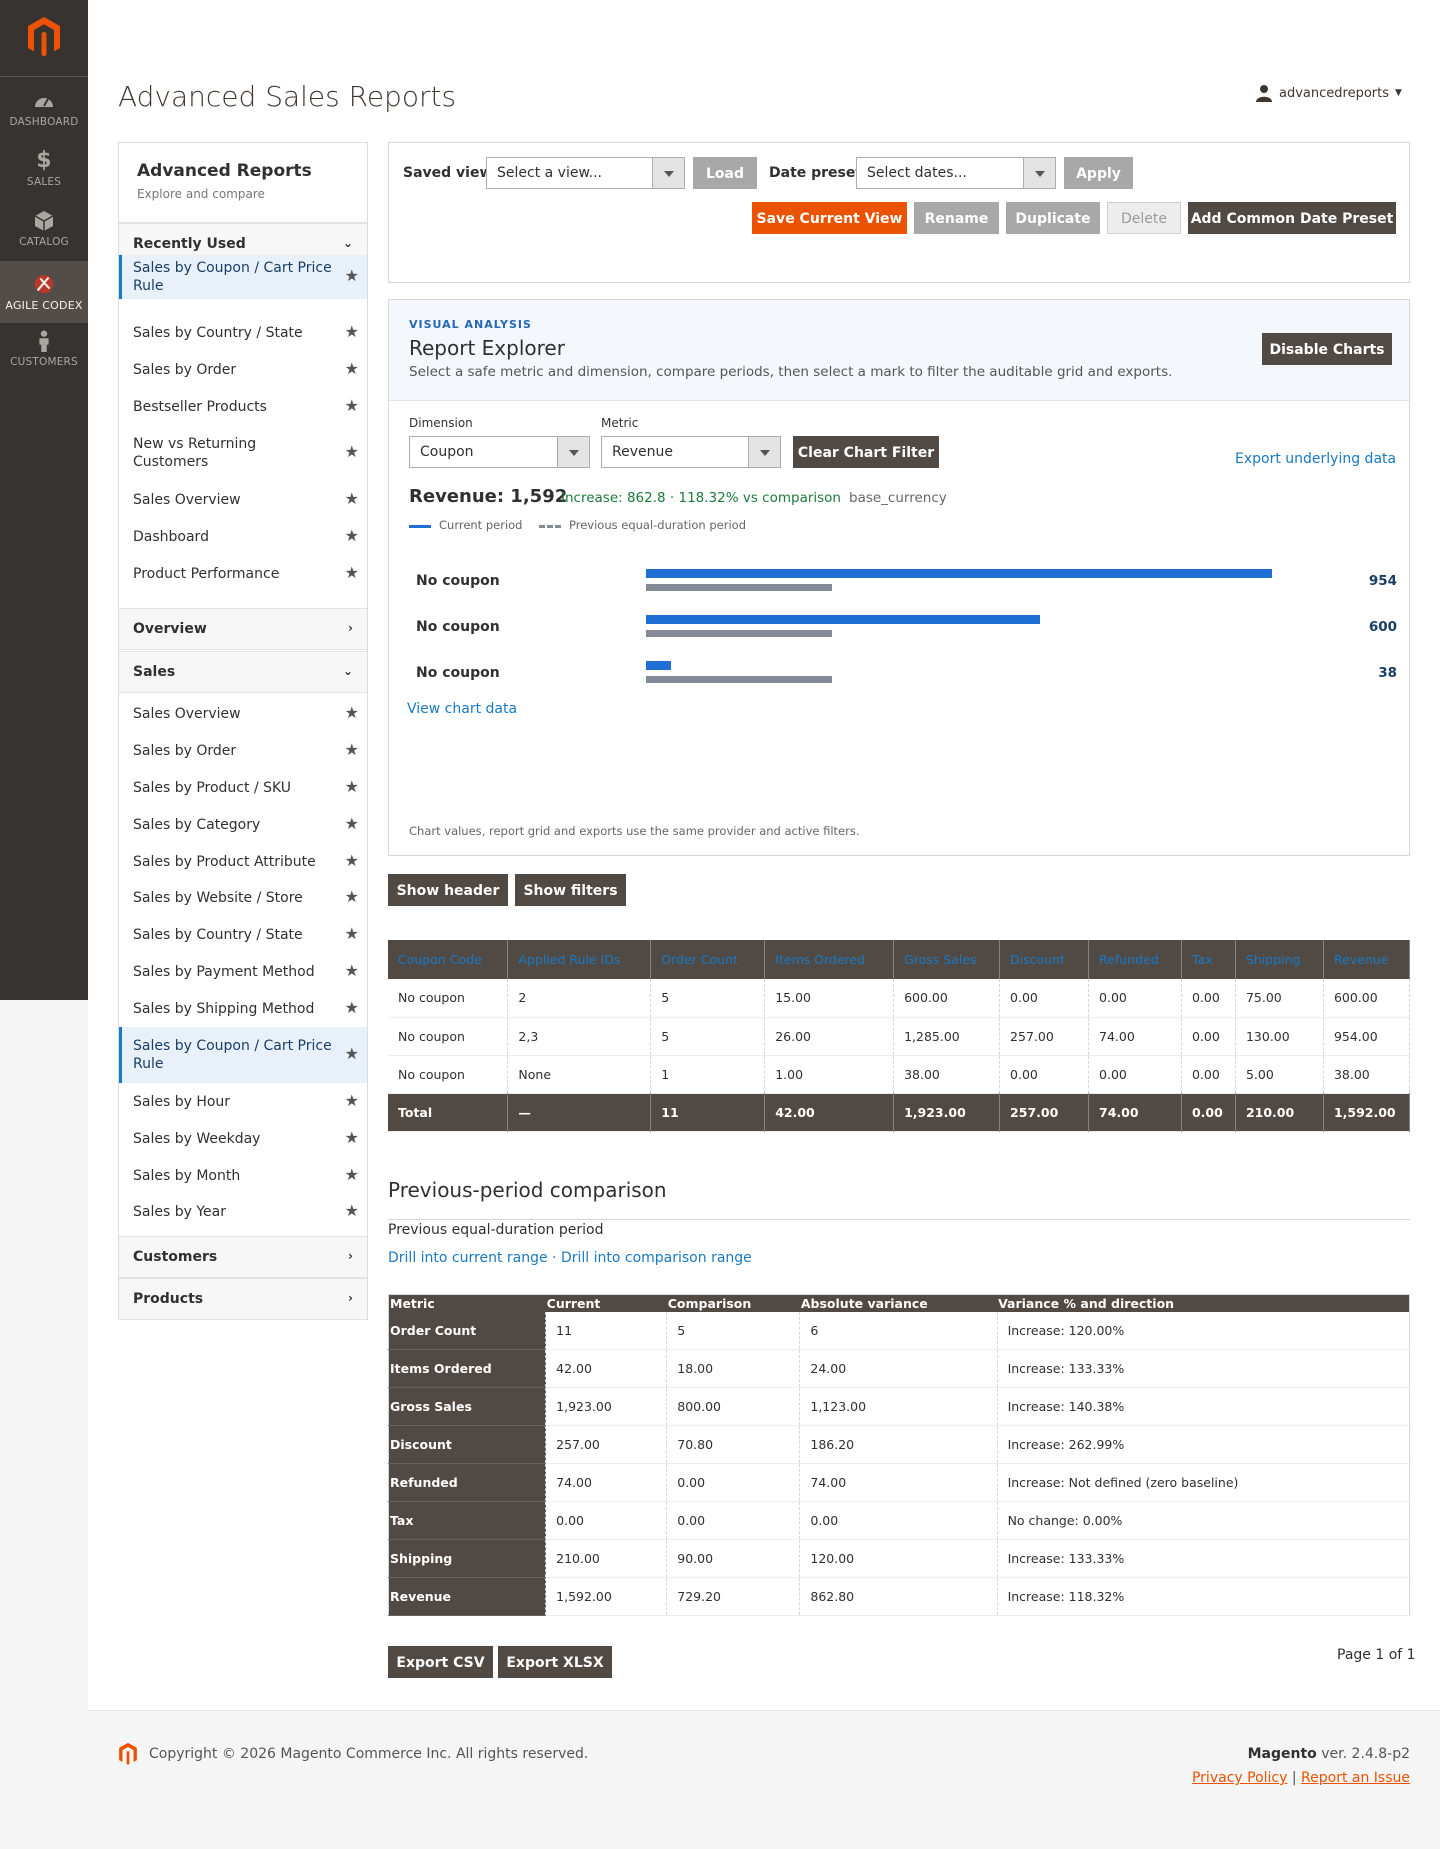  I want to click on export-xlsx-button: Export XLSX, so click(555, 1662).